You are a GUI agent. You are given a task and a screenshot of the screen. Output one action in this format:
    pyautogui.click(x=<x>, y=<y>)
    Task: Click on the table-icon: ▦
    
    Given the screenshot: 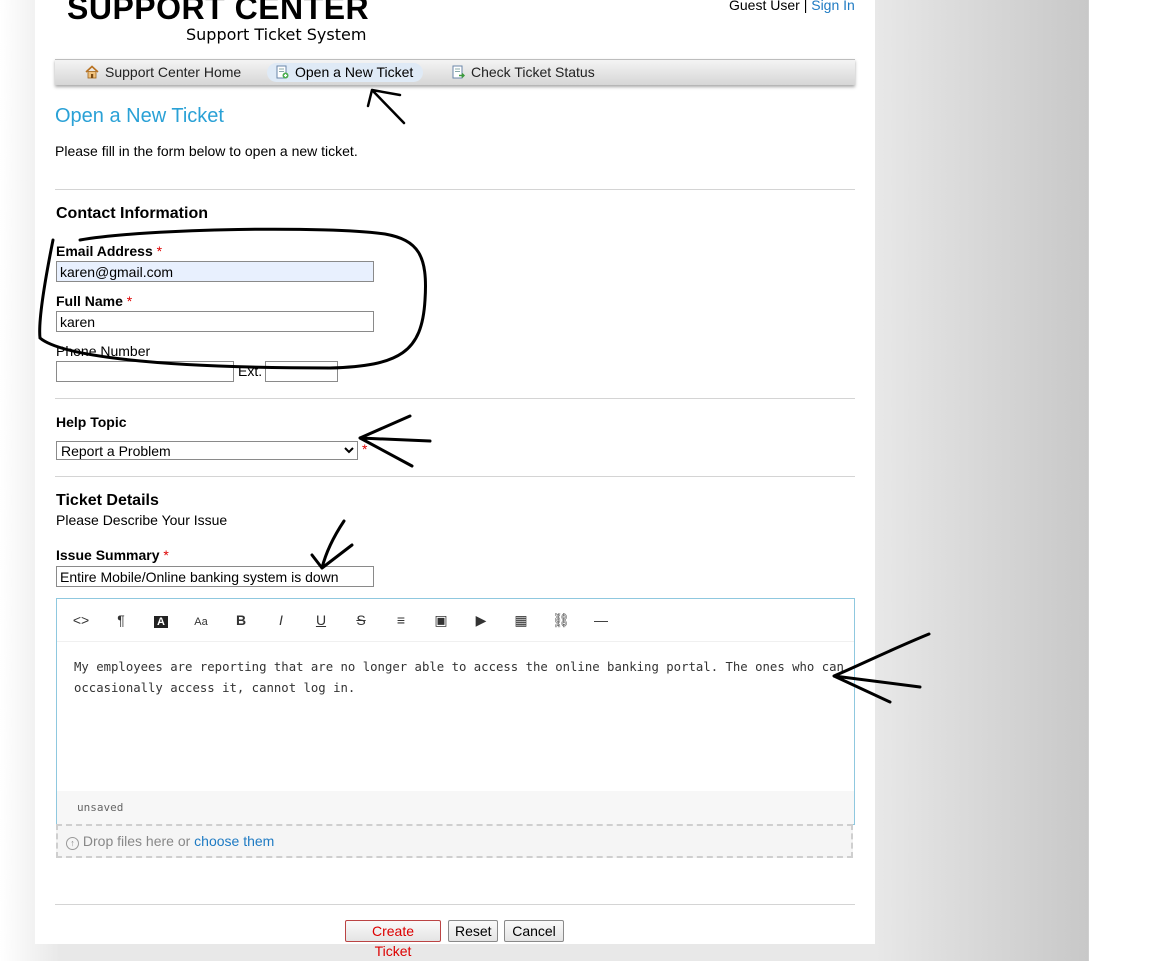 What is the action you would take?
    pyautogui.click(x=521, y=620)
    